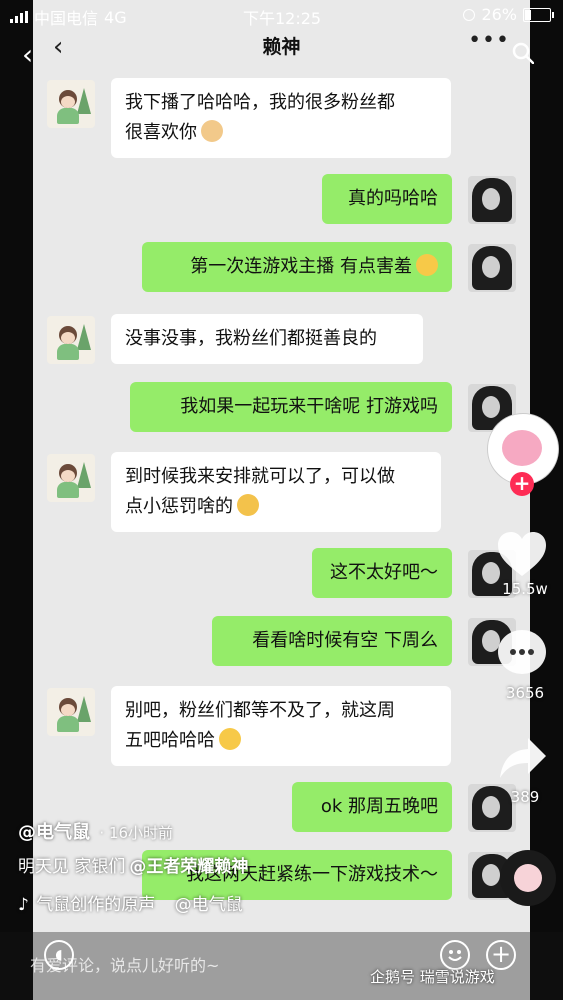 The image size is (563, 1000). What do you see at coordinates (489, 40) in the screenshot?
I see `more-options-icon: •••` at bounding box center [489, 40].